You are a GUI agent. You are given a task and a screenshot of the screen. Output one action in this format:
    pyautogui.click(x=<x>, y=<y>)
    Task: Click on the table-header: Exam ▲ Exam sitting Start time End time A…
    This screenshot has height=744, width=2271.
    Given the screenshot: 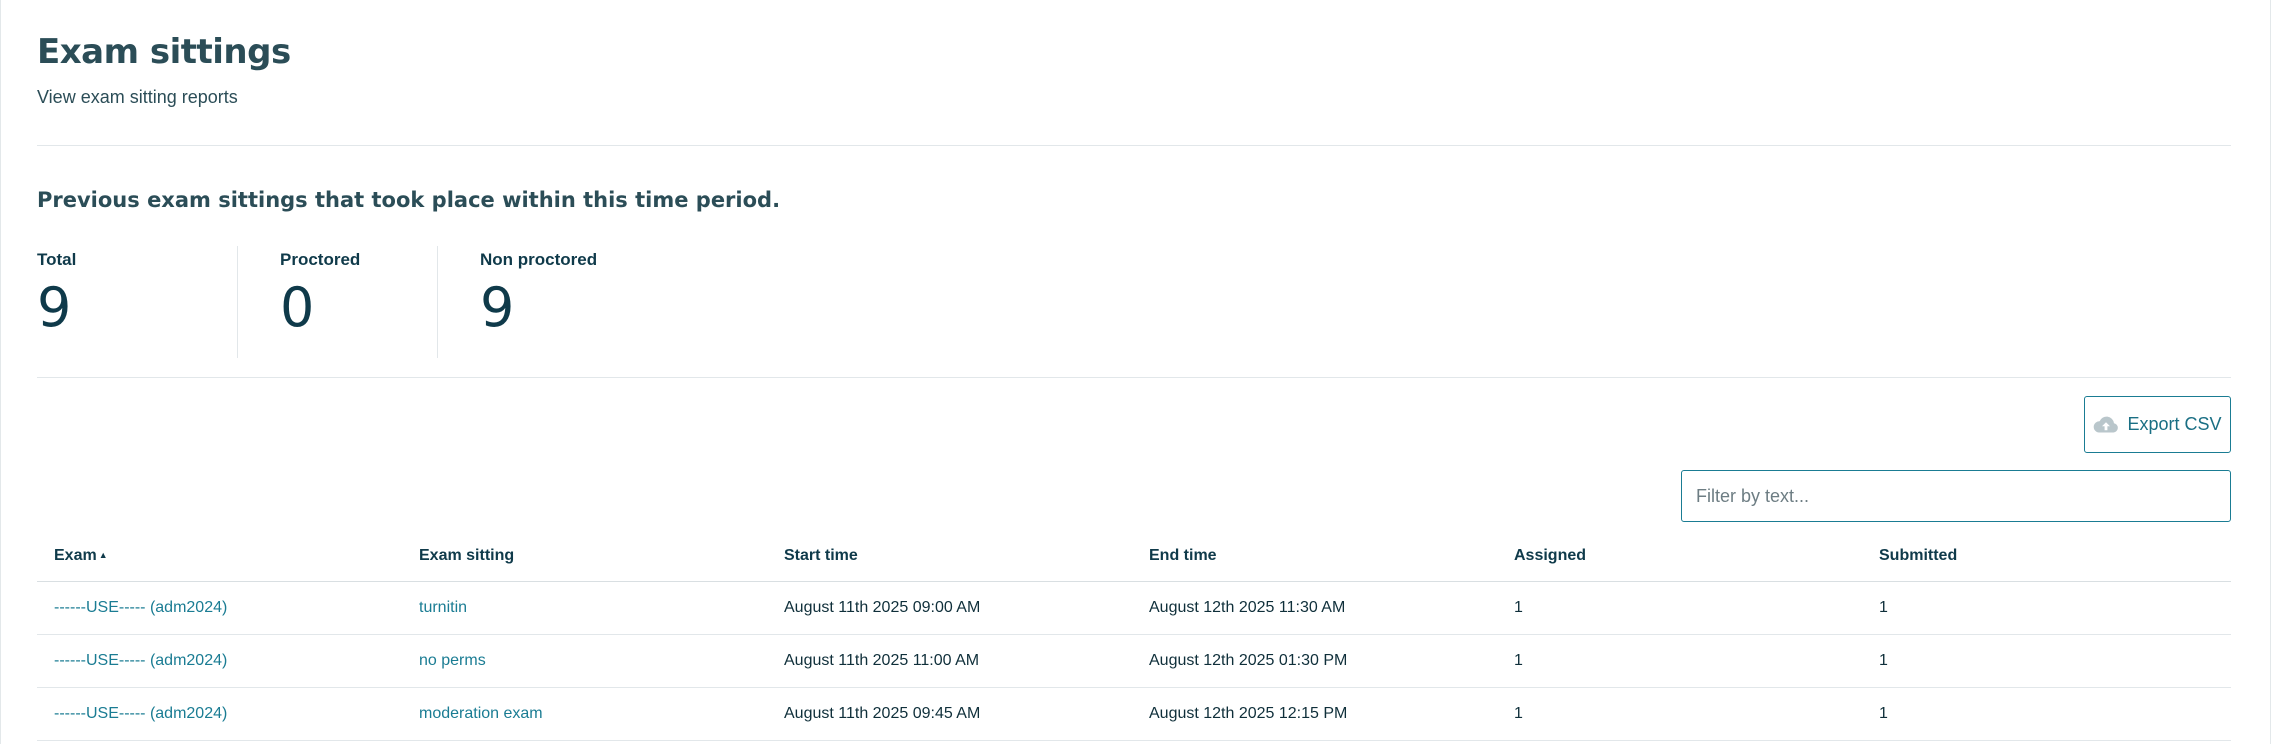 What is the action you would take?
    pyautogui.click(x=1134, y=556)
    